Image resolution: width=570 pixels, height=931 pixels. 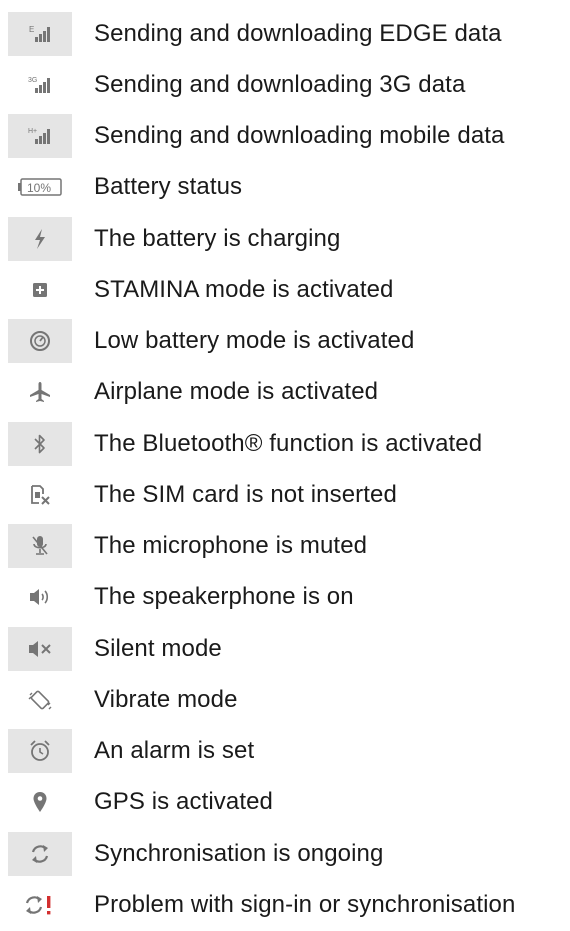 I want to click on airplane-icon, so click(x=40, y=392).